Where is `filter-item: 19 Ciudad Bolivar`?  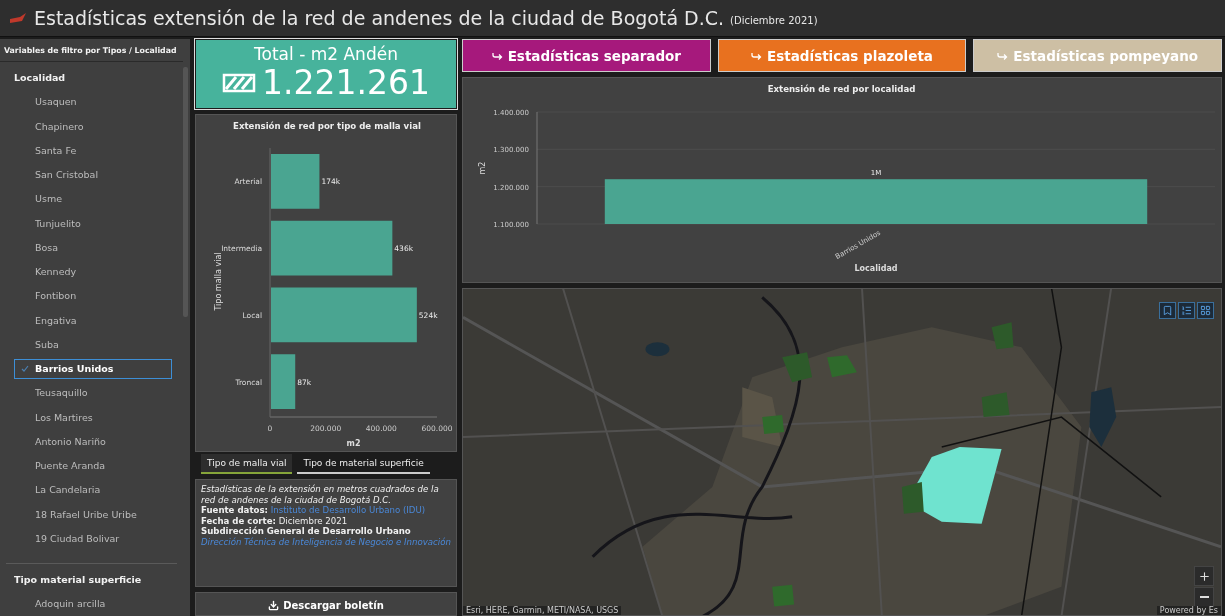
filter-item: 19 Ciudad Bolivar is located at coordinates (93, 538).